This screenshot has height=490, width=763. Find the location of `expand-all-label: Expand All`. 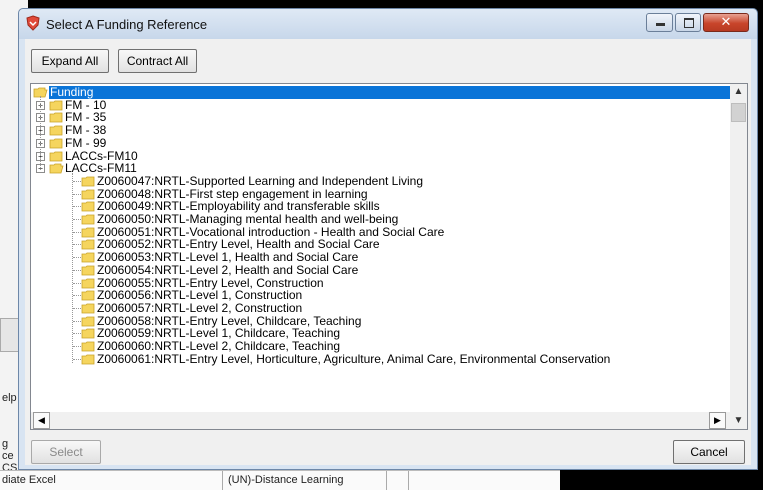

expand-all-label: Expand All is located at coordinates (70, 61).